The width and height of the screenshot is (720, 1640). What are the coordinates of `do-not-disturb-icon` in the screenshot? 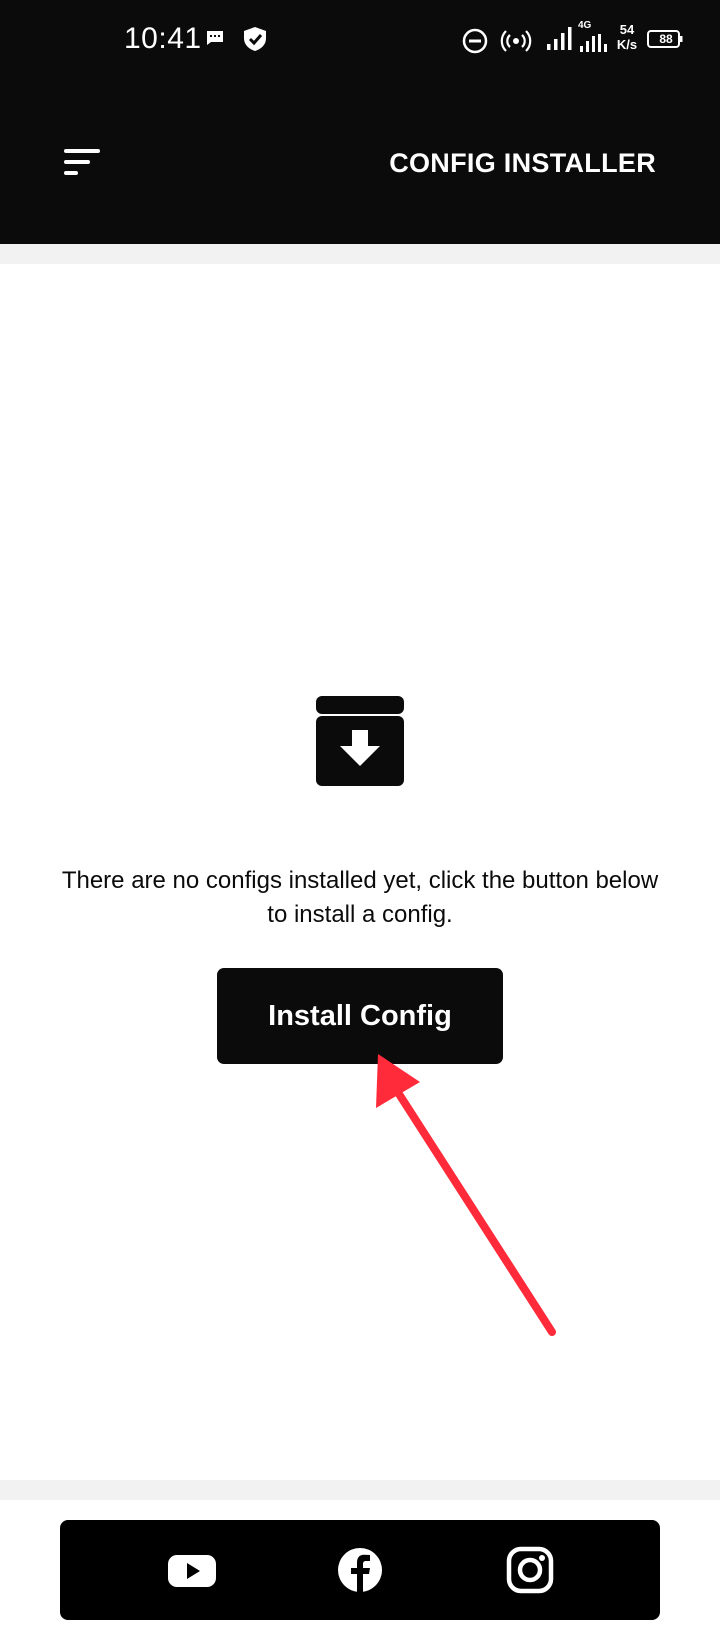 It's located at (475, 41).